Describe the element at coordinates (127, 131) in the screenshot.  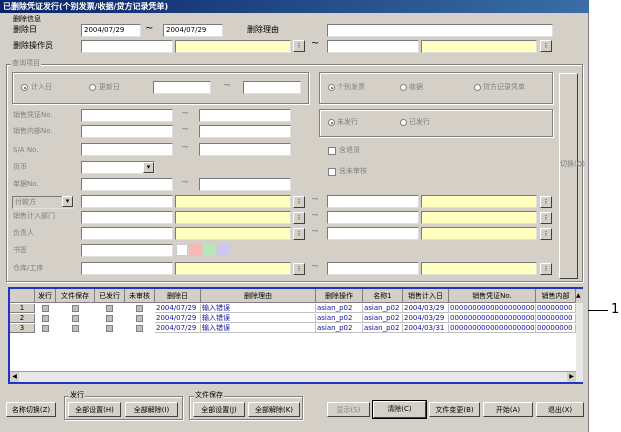
I see `sales-internal-no-from` at that location.